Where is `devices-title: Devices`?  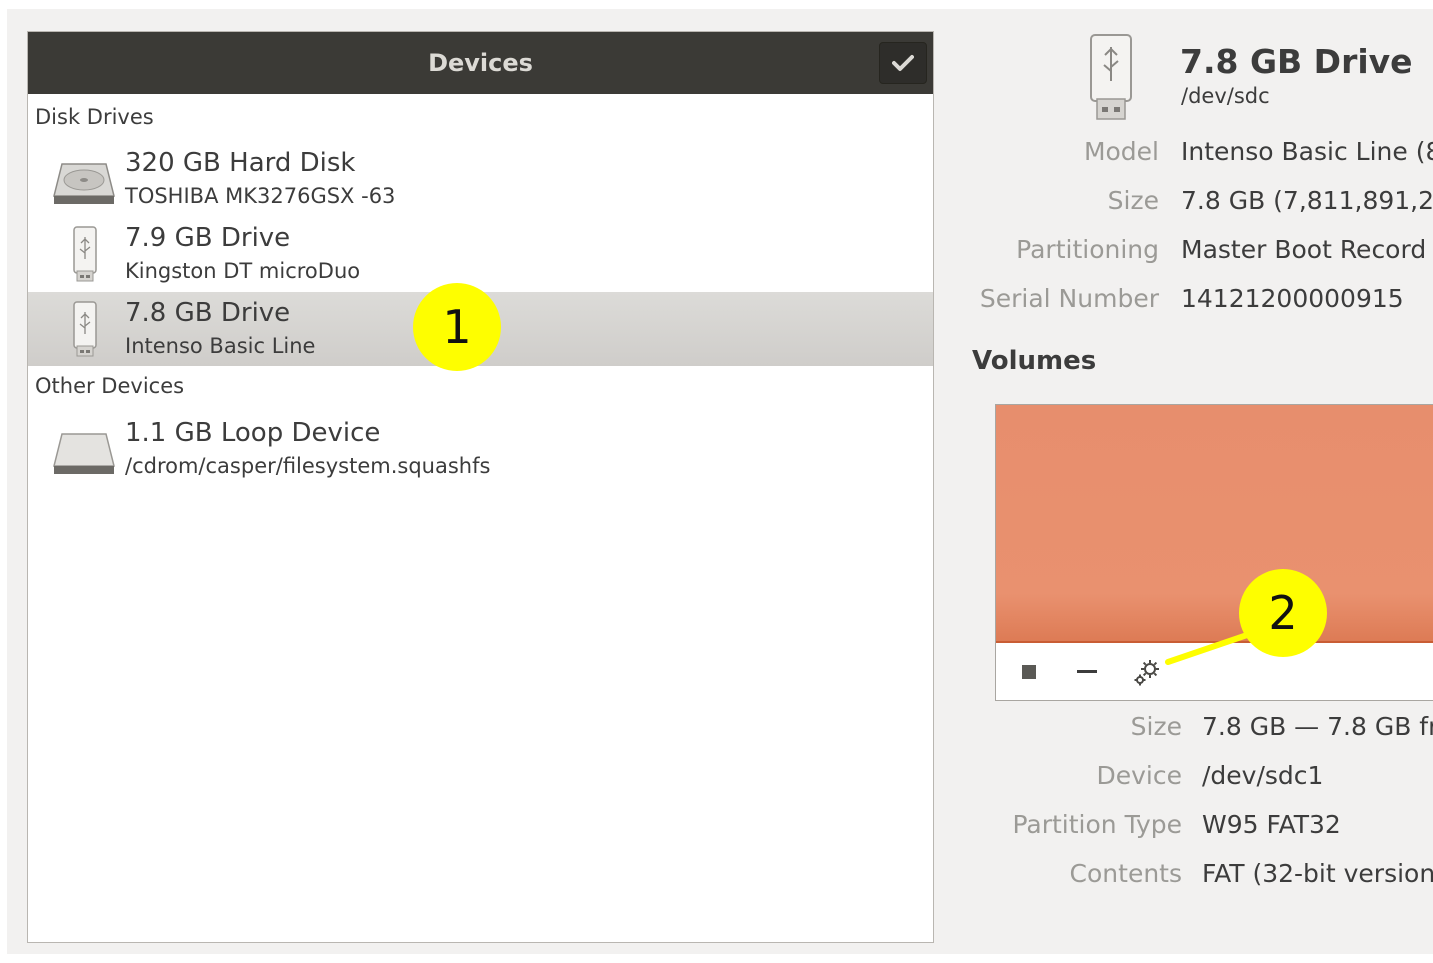
devices-title: Devices is located at coordinates (480, 63).